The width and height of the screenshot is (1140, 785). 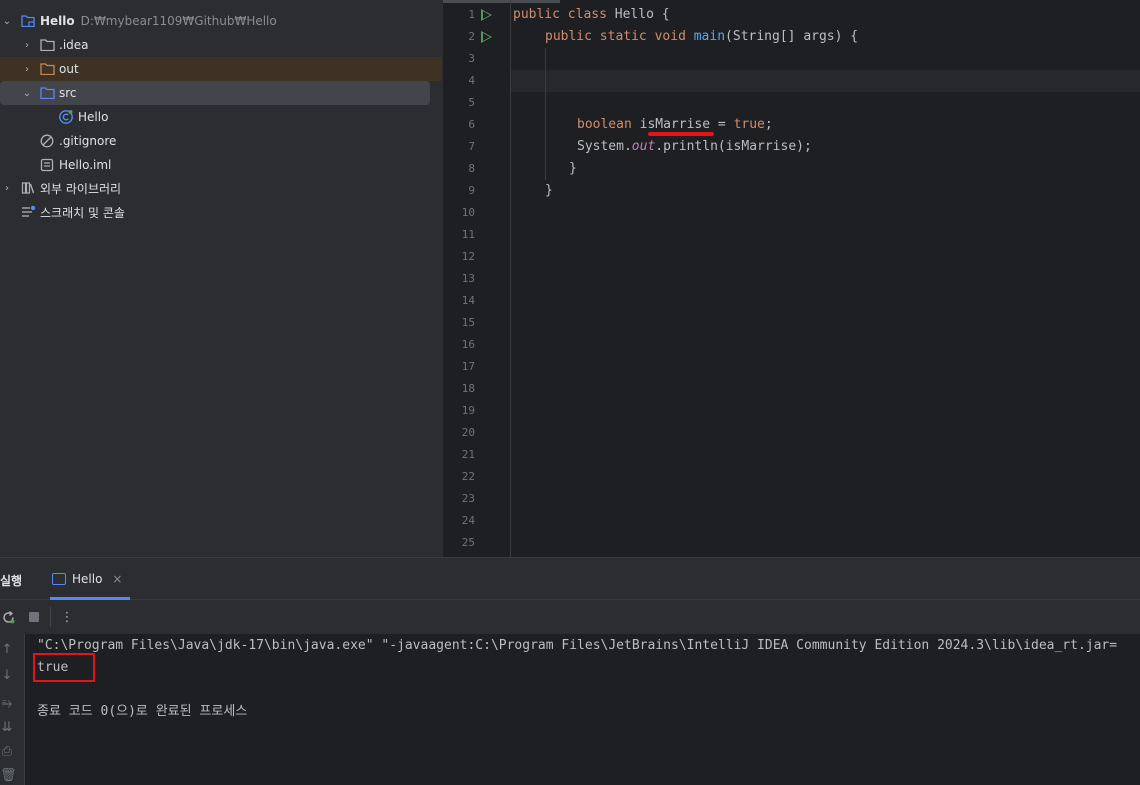 I want to click on run-title: 실행, so click(x=11, y=581).